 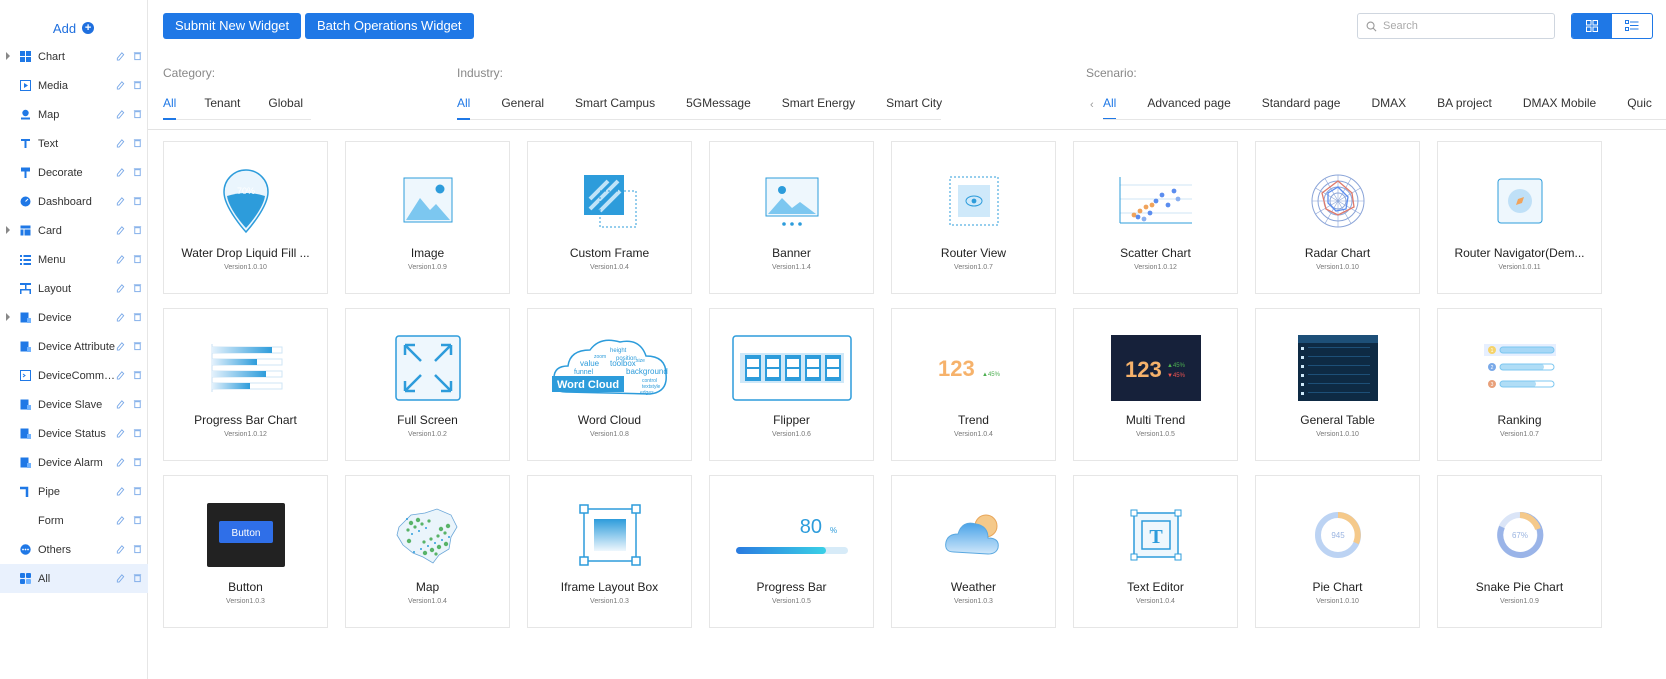 What do you see at coordinates (1110, 107) in the screenshot?
I see `scenario-tab-all: All` at bounding box center [1110, 107].